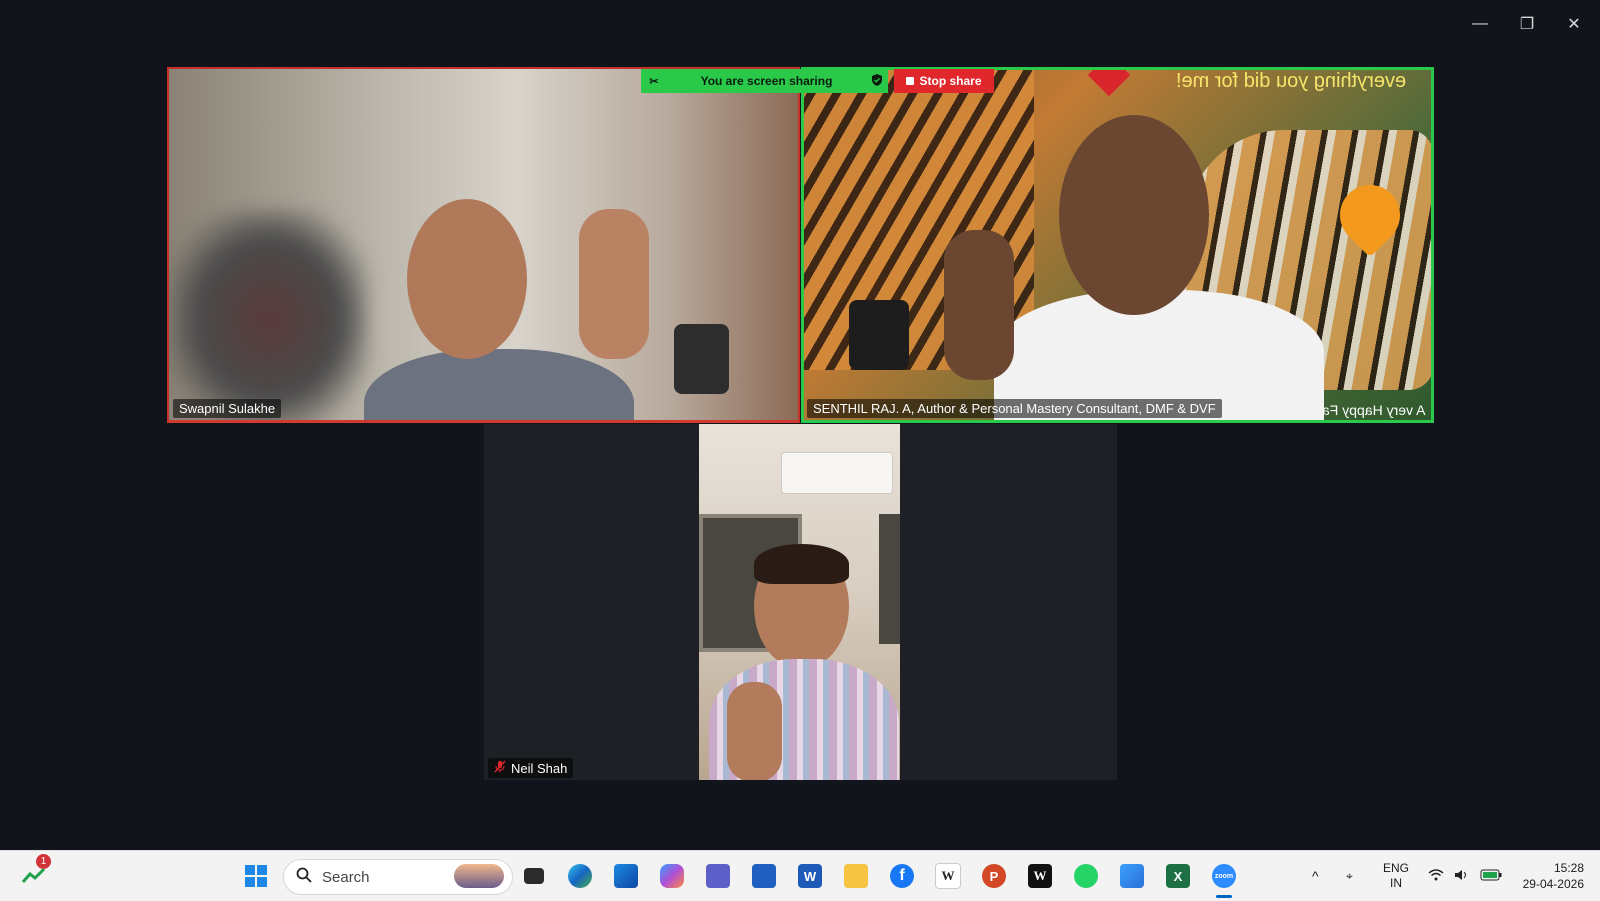  I want to click on battery-icon, so click(1491, 876).